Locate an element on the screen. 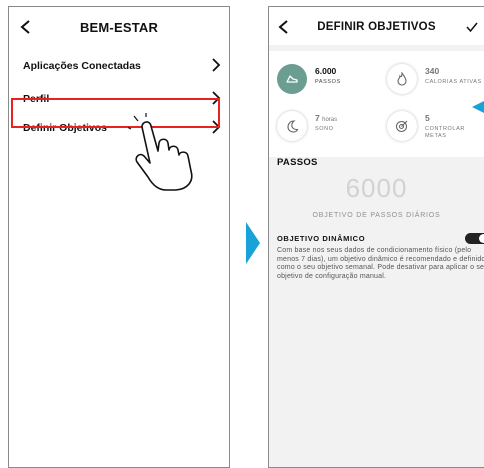  transition-arrow-icon is located at coordinates (253, 243).